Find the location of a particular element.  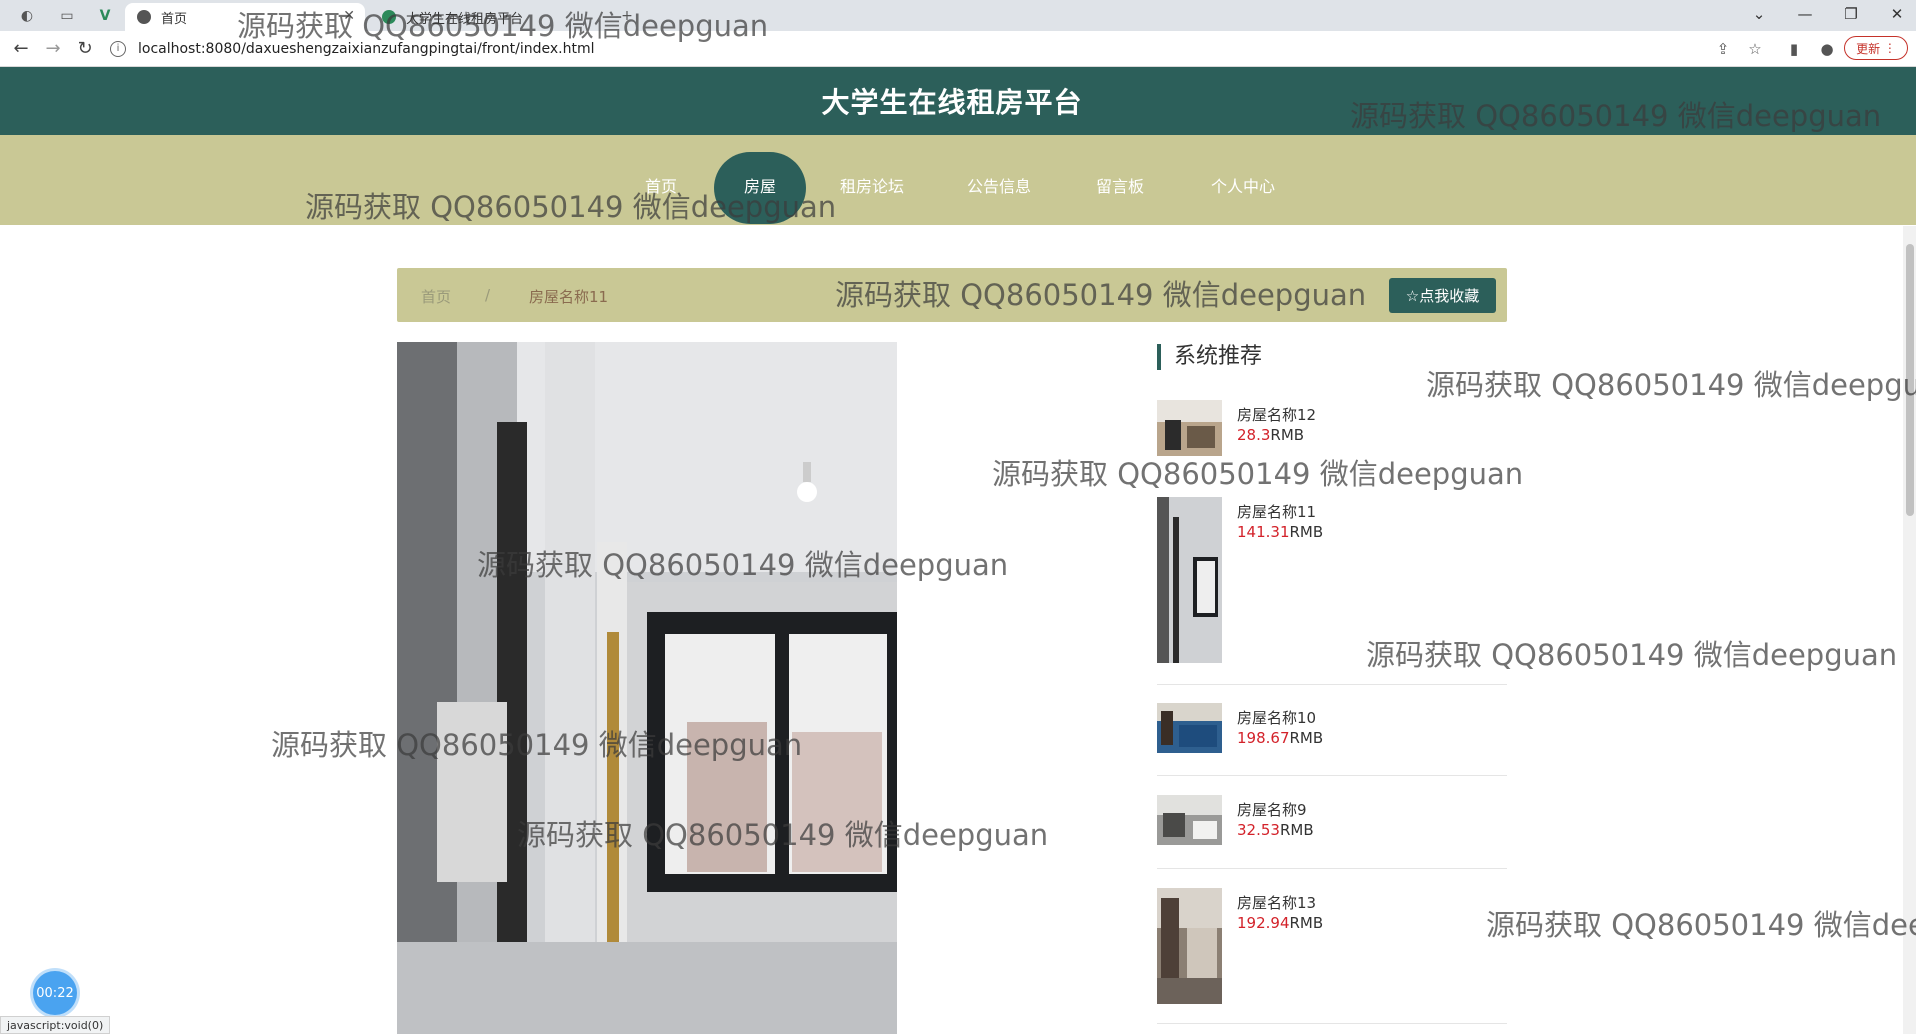

recommend-price-line: 192.94RMB is located at coordinates (1280, 923).